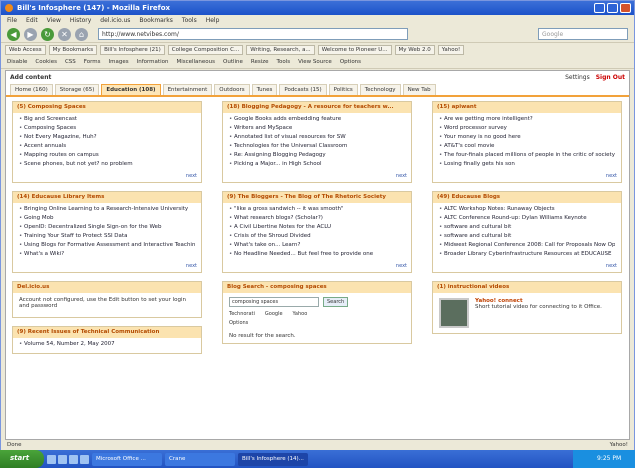 This screenshot has height=468, width=635. Describe the element at coordinates (107, 138) in the screenshot. I see `list-item: Not Every Magazine, Huh?` at that location.